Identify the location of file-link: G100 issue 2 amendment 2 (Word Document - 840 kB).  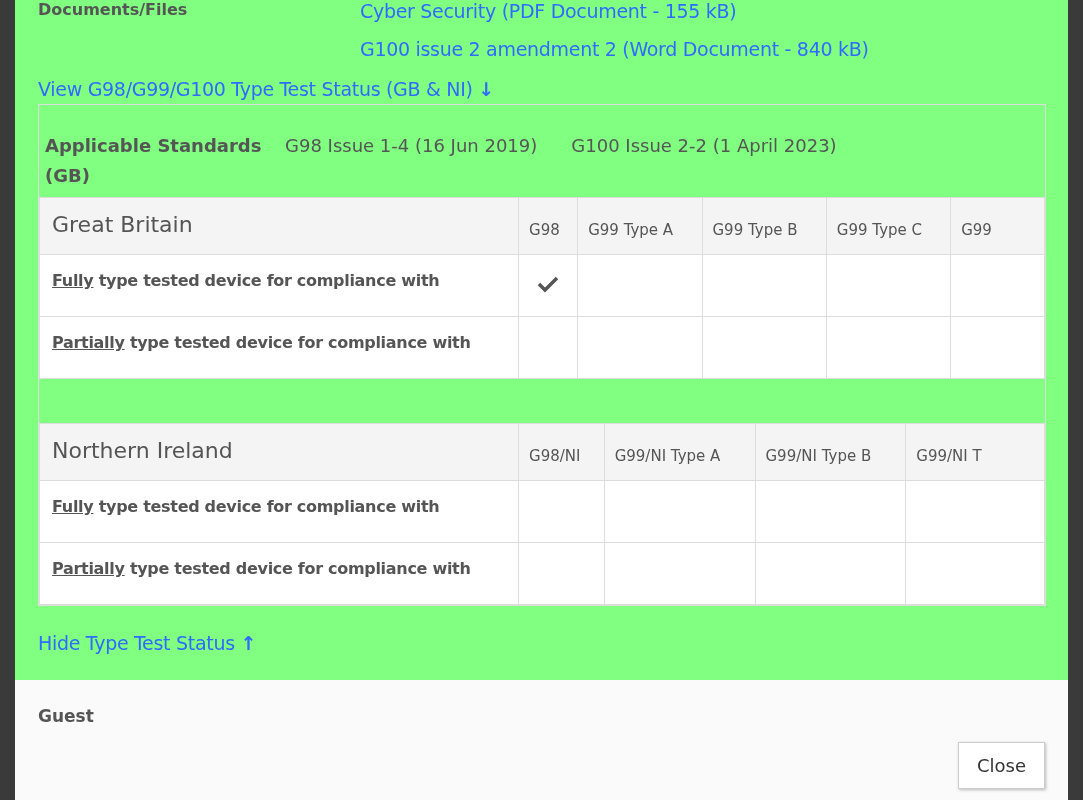
(614, 49).